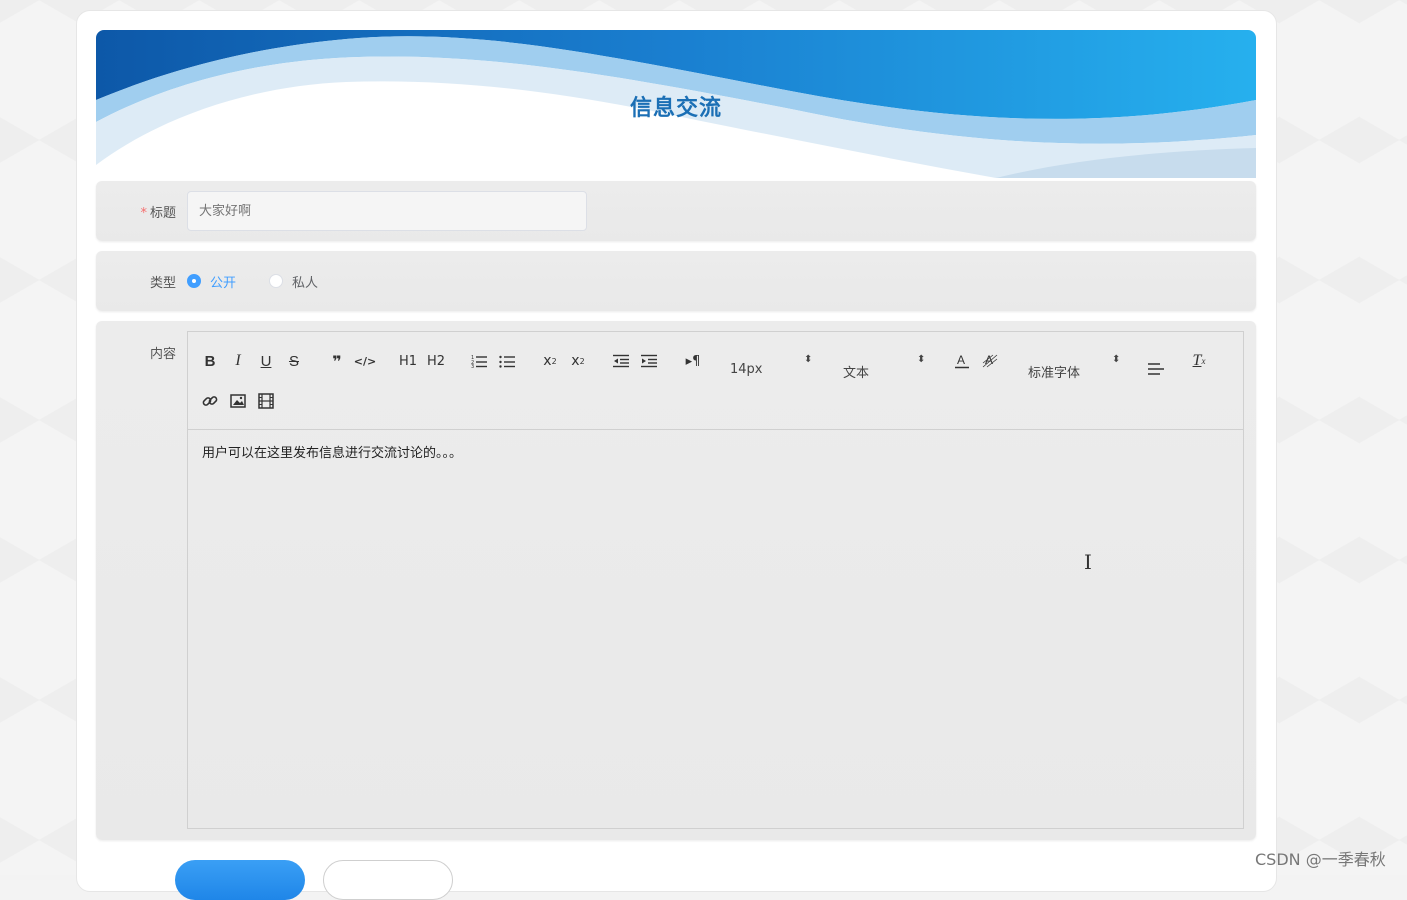 Image resolution: width=1407 pixels, height=900 pixels. I want to click on font-family-picker: 标准字体 ⬍, so click(1074, 367).